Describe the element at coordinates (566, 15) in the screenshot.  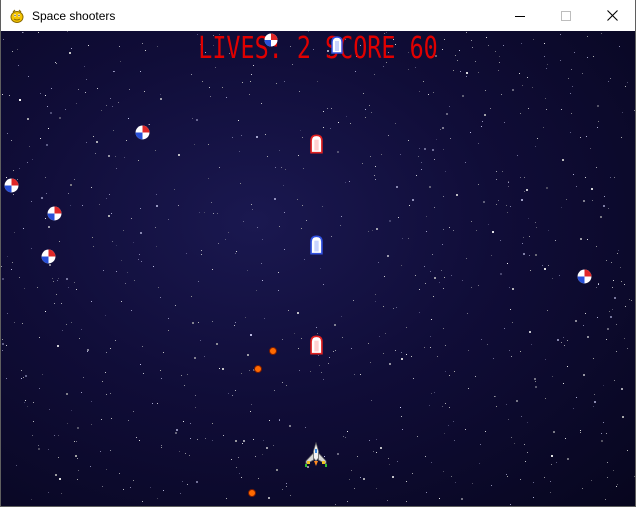
I see `maximize-button` at that location.